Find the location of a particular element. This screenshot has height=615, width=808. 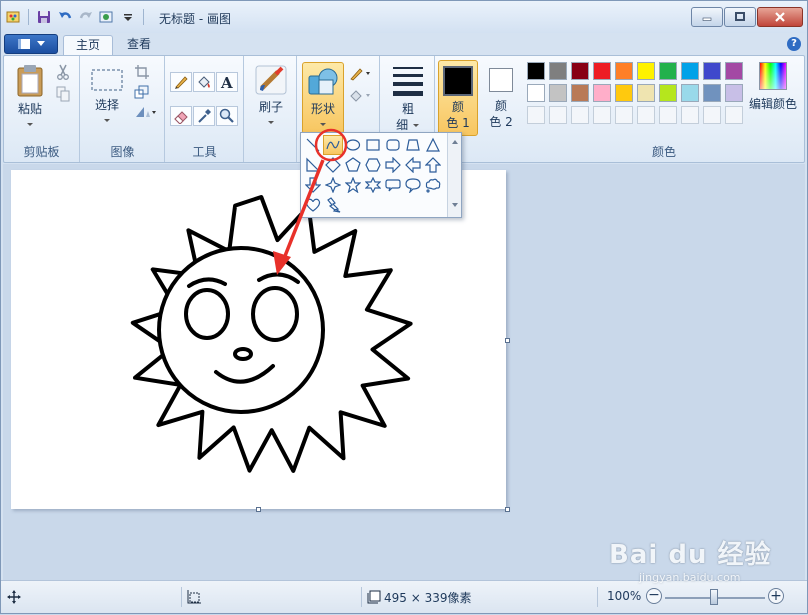

five-point-star-shape-icon is located at coordinates (353, 185).